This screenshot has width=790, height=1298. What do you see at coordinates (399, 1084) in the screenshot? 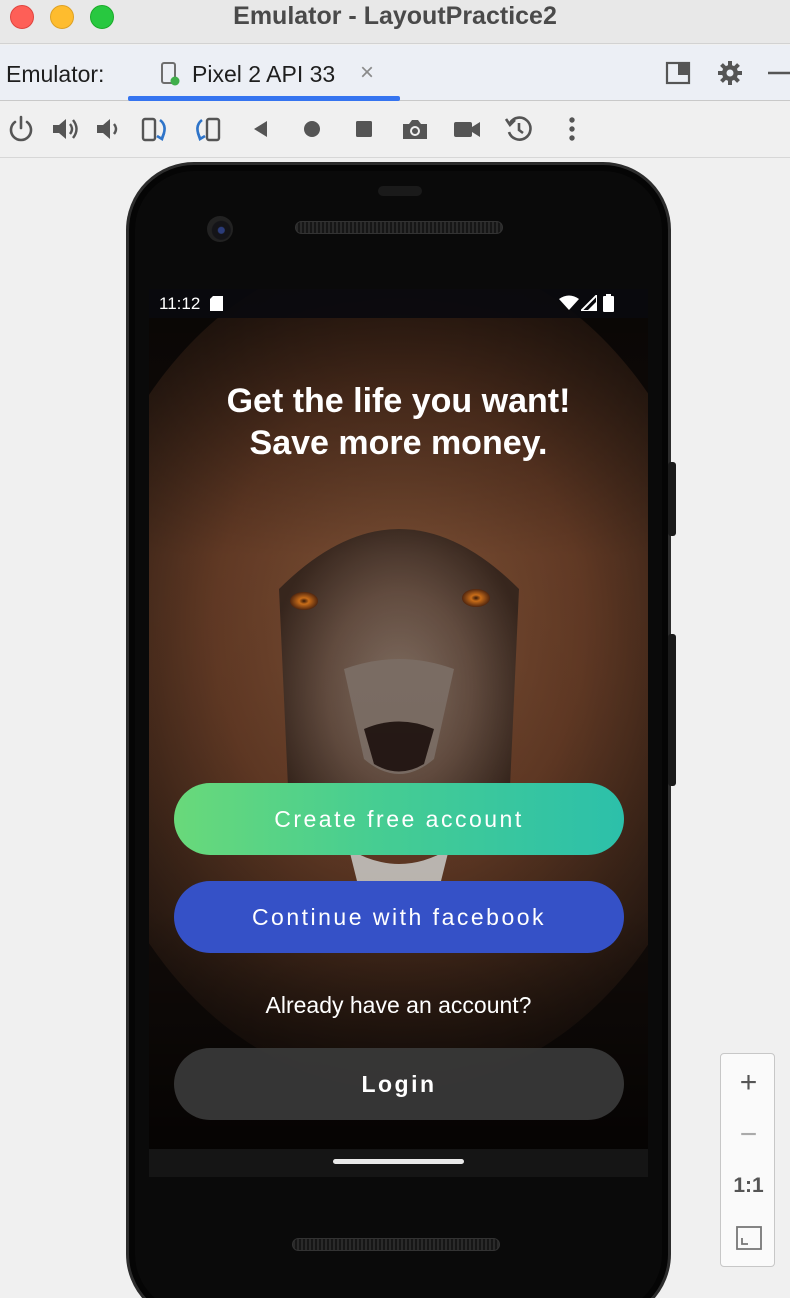
I see `login-button: Login` at bounding box center [399, 1084].